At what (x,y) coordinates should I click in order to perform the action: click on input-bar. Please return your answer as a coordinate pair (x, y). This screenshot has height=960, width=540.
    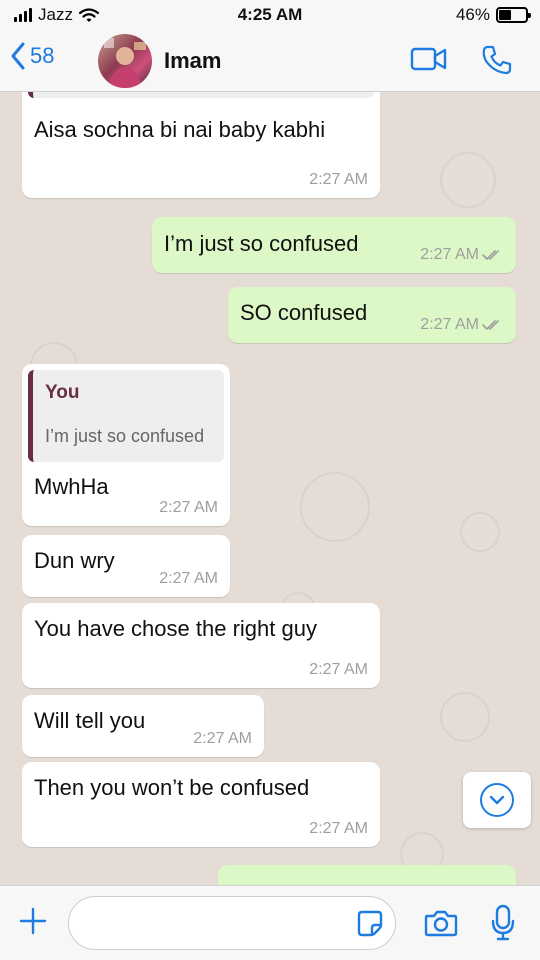
    Looking at the image, I should click on (270, 922).